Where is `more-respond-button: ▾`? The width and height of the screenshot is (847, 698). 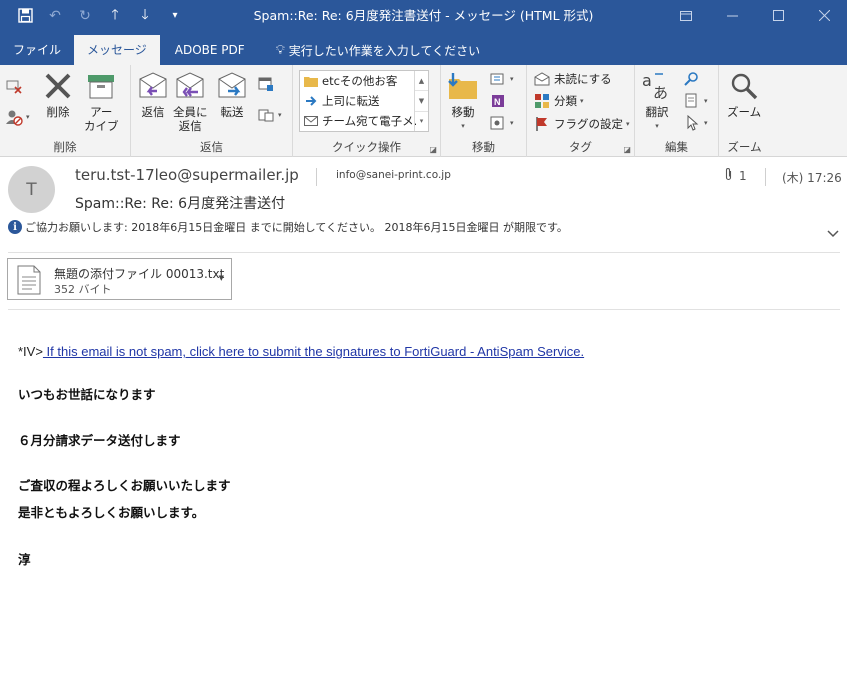 more-respond-button: ▾ is located at coordinates (269, 115).